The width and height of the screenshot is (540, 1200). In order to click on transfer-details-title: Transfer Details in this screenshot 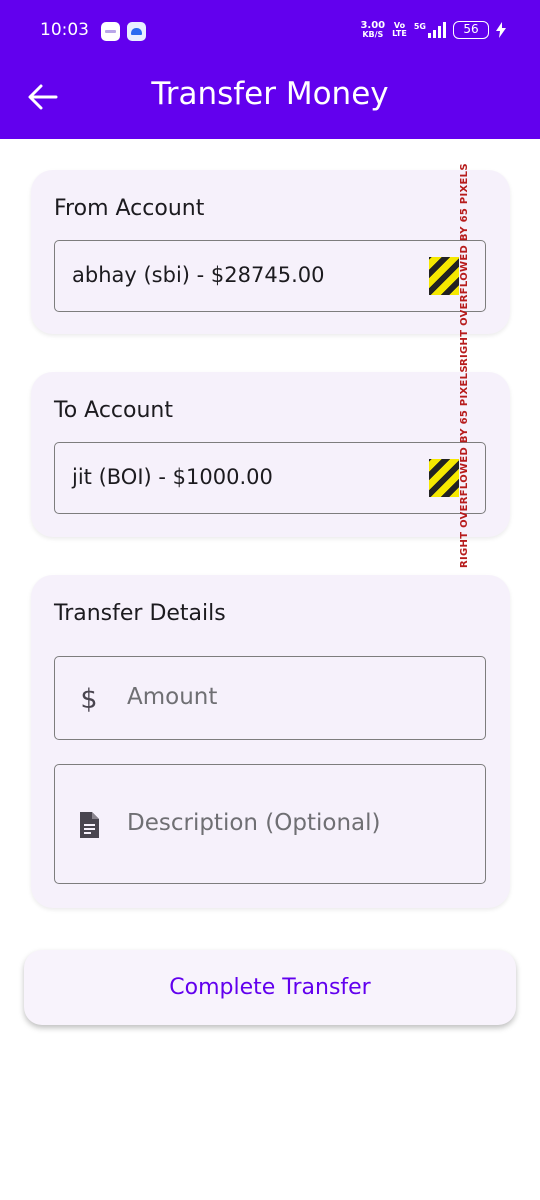, I will do `click(140, 613)`.